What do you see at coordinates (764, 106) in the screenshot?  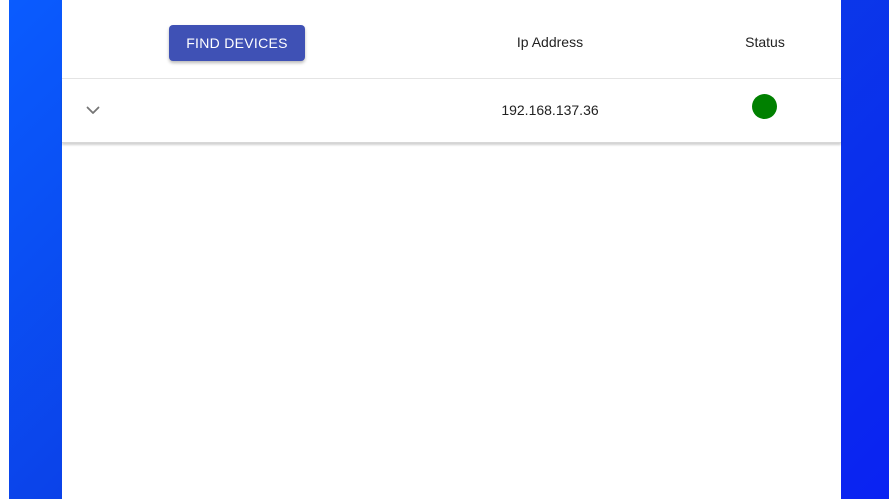 I see `status-indicator` at bounding box center [764, 106].